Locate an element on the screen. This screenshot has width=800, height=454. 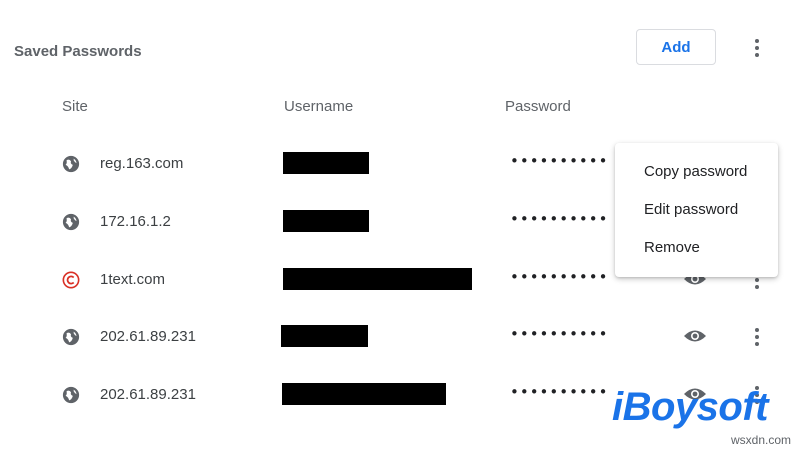
page-title: Saved Passwords is located at coordinates (78, 51).